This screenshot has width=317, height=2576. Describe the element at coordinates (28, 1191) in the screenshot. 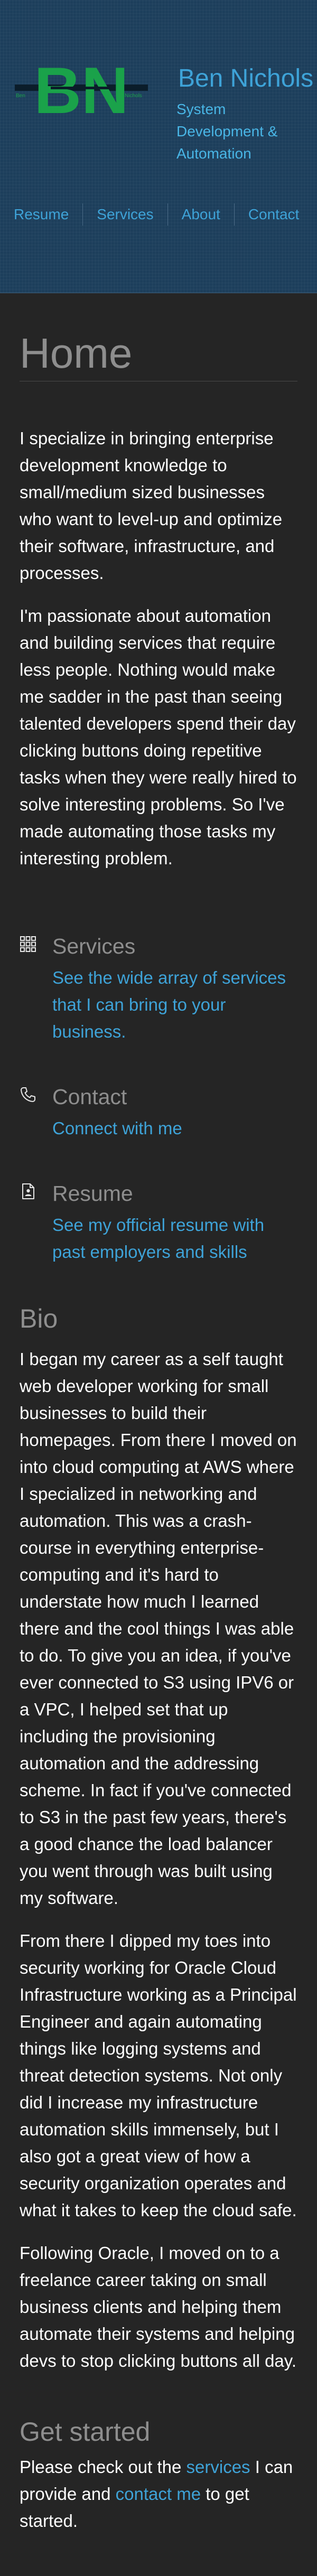

I see `document-icon` at that location.